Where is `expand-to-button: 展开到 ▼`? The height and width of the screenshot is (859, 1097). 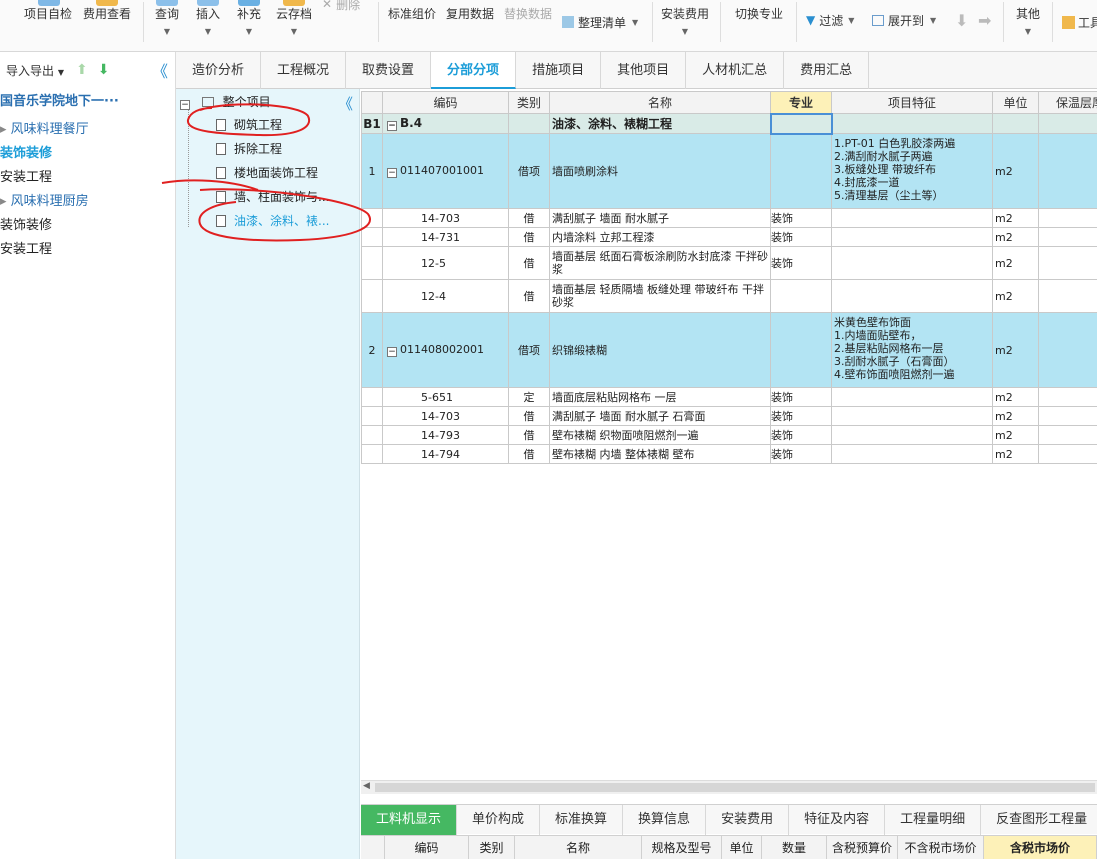
expand-to-button: 展开到 ▼ is located at coordinates (904, 20).